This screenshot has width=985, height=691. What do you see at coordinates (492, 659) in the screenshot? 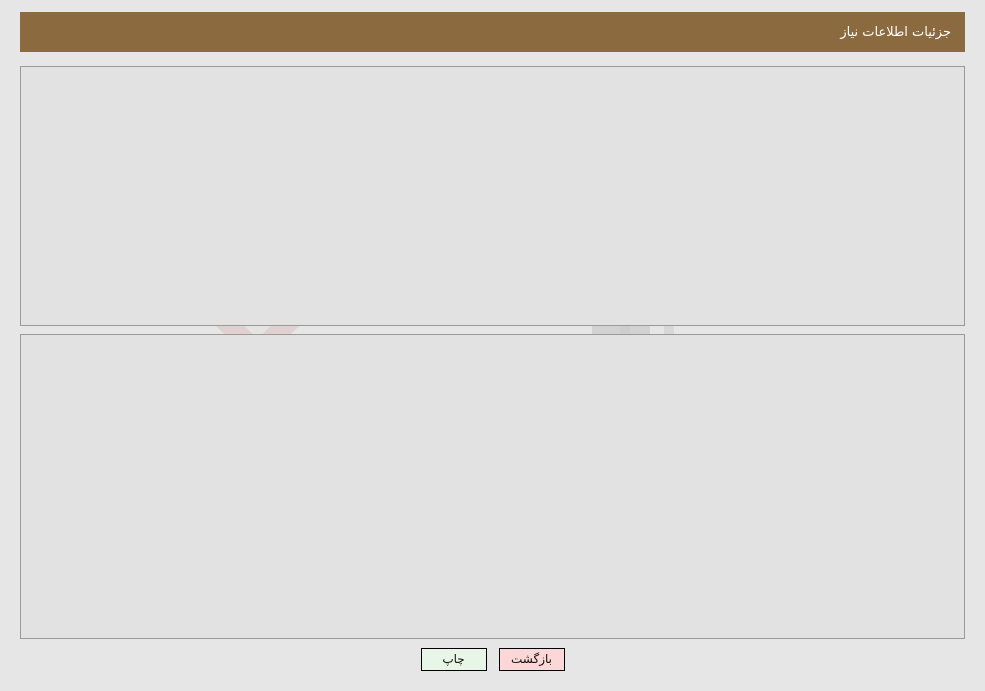
I see `action-button-bar: بازگشت چاپ` at bounding box center [492, 659].